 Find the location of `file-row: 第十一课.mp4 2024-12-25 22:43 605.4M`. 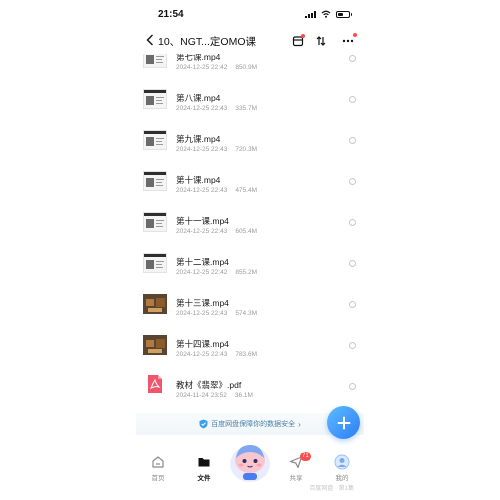

file-row: 第十一课.mp4 2024-12-25 22:43 605.4M is located at coordinates (250, 227).